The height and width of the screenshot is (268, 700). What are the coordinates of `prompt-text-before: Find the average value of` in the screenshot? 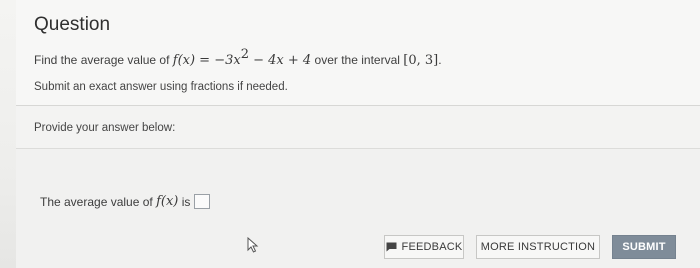 It's located at (102, 60).